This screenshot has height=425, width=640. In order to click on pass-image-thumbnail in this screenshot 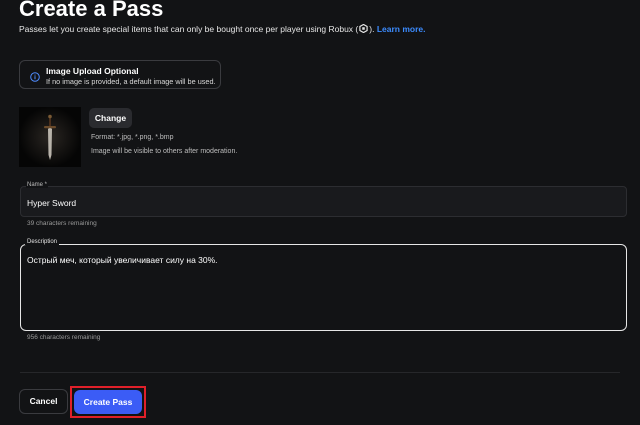, I will do `click(50, 137)`.